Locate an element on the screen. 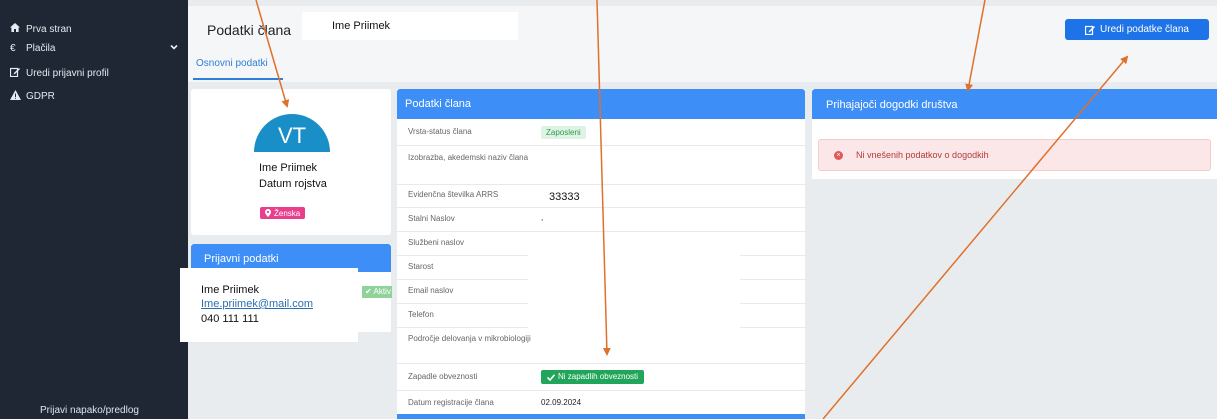  events-title: Prihajajoči dogodki društva is located at coordinates (892, 105).